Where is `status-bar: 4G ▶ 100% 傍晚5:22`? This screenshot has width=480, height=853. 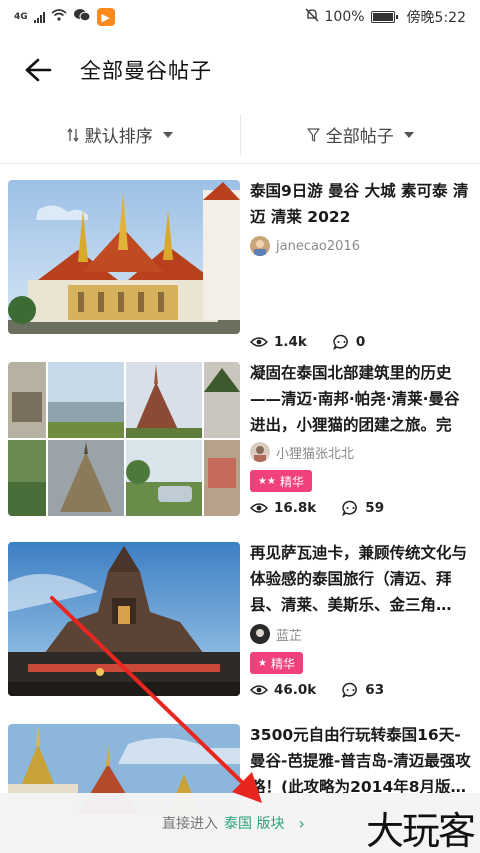 status-bar: 4G ▶ 100% 傍晚5:22 is located at coordinates (240, 17).